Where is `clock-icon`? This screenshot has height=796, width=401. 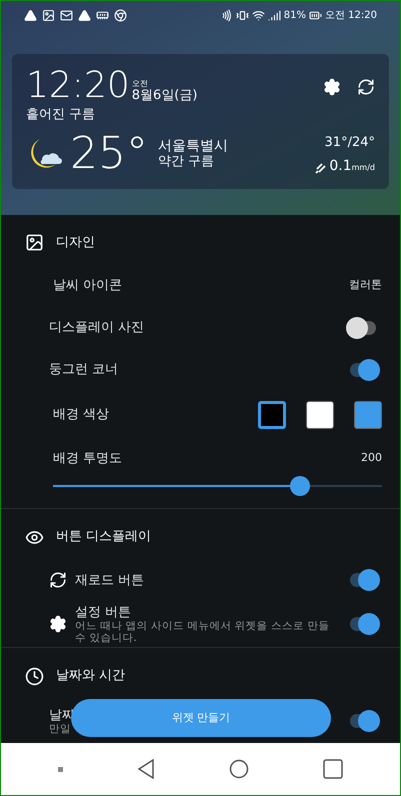 clock-icon is located at coordinates (34, 676).